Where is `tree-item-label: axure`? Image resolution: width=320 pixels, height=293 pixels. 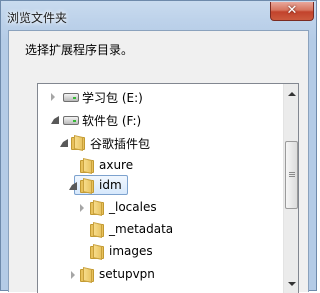
tree-item-label: axure is located at coordinates (116, 165).